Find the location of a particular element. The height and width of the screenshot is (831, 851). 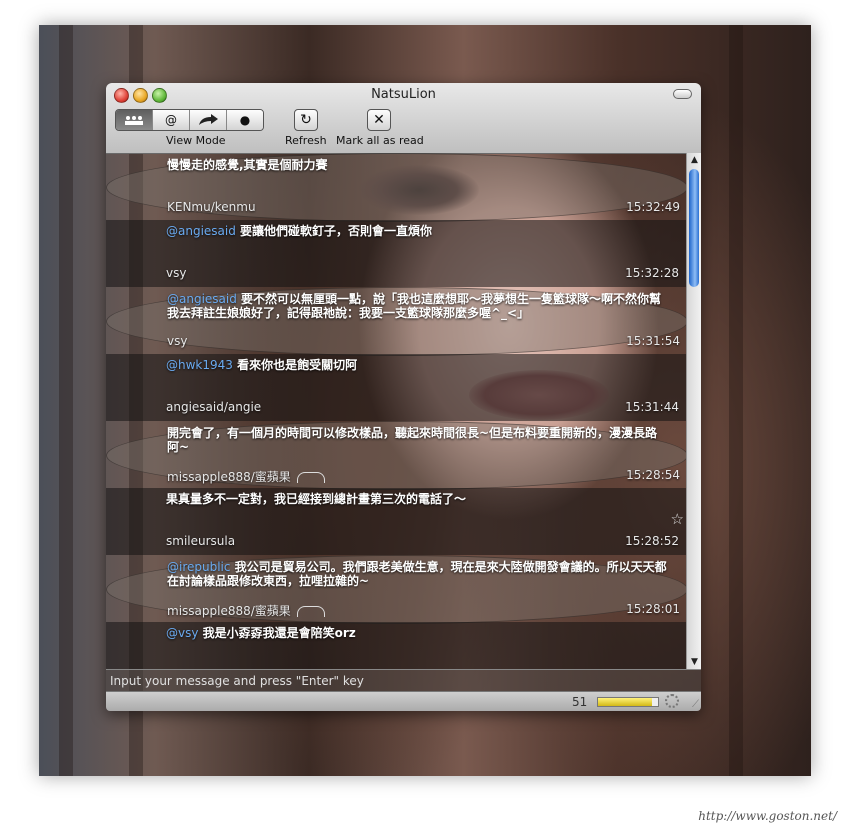

list-item: 慢慢走的感覺,其實是個耐力賽 KENmu/kenmu 15:32:49 is located at coordinates (396, 187).